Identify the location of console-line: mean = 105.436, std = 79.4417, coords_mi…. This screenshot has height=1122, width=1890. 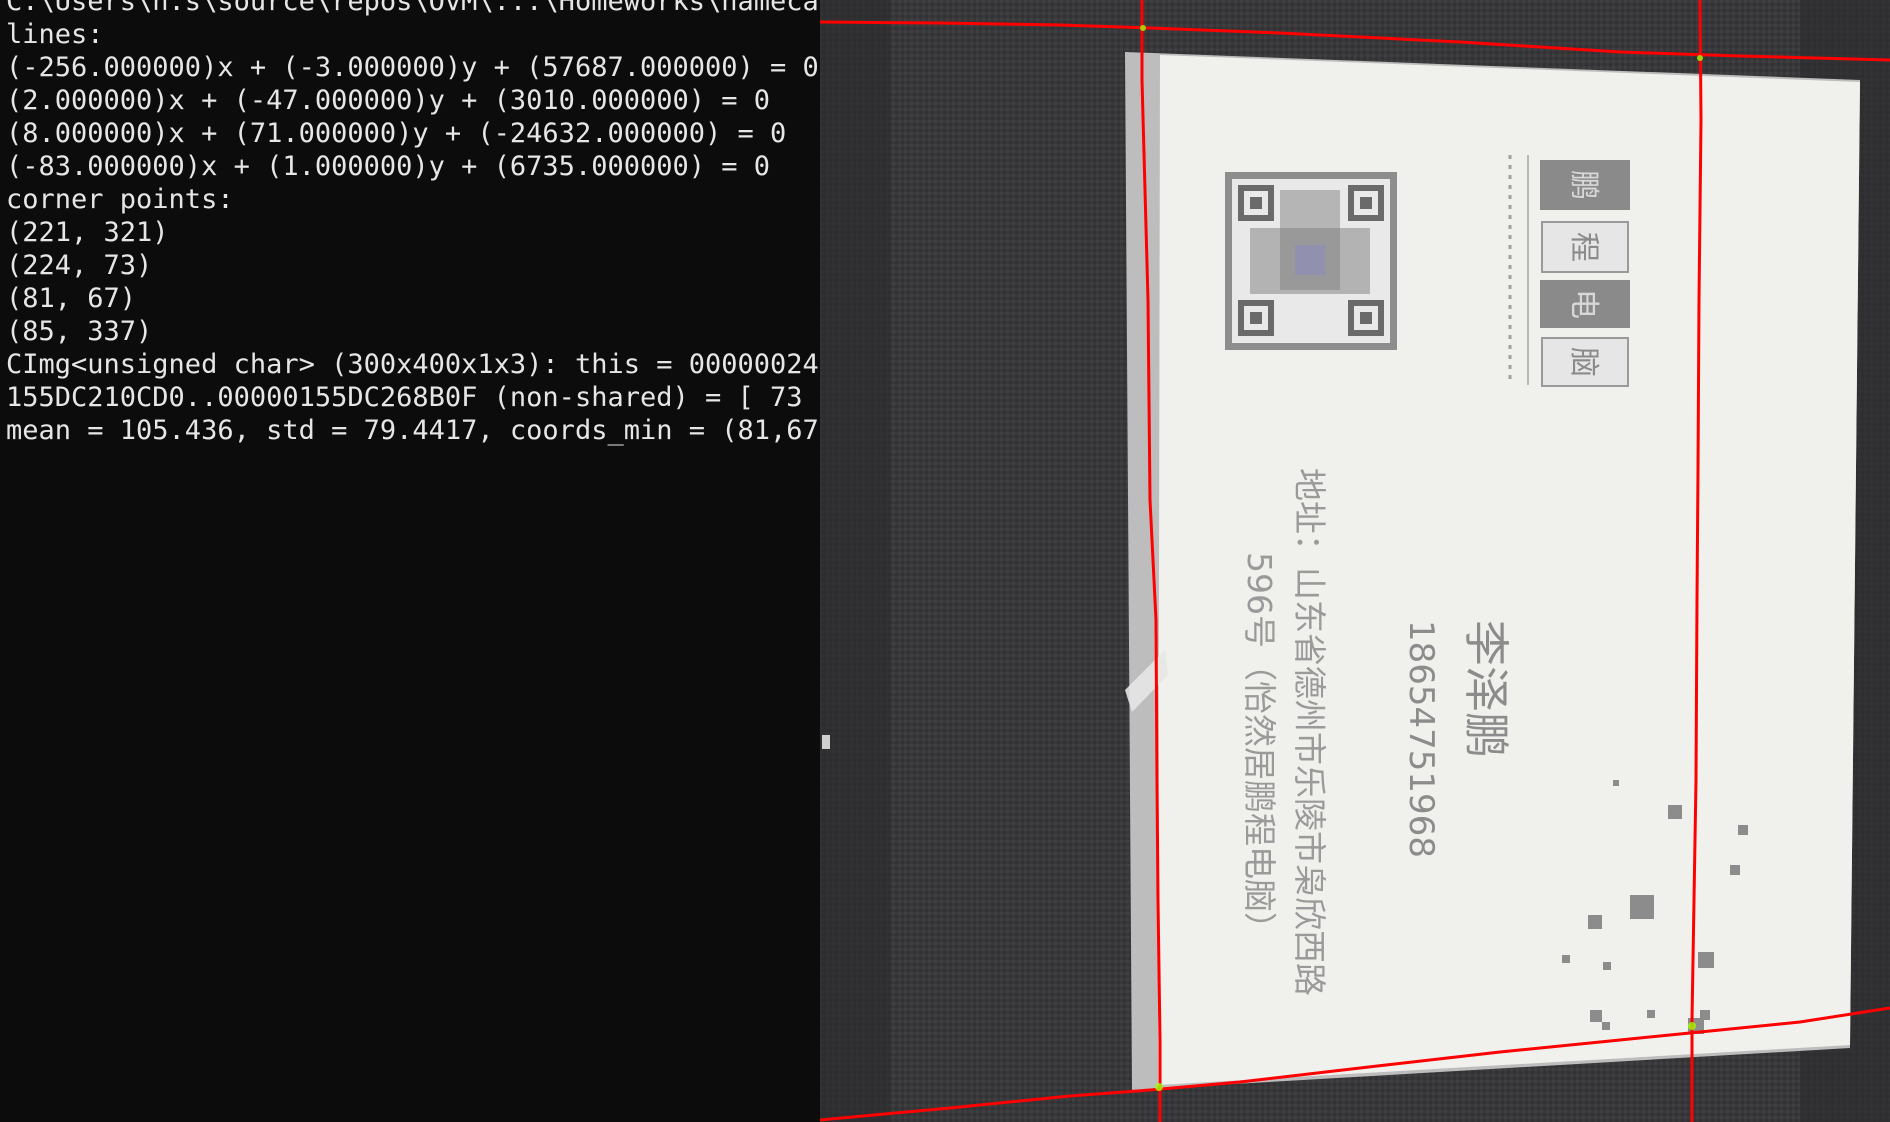
(413, 430).